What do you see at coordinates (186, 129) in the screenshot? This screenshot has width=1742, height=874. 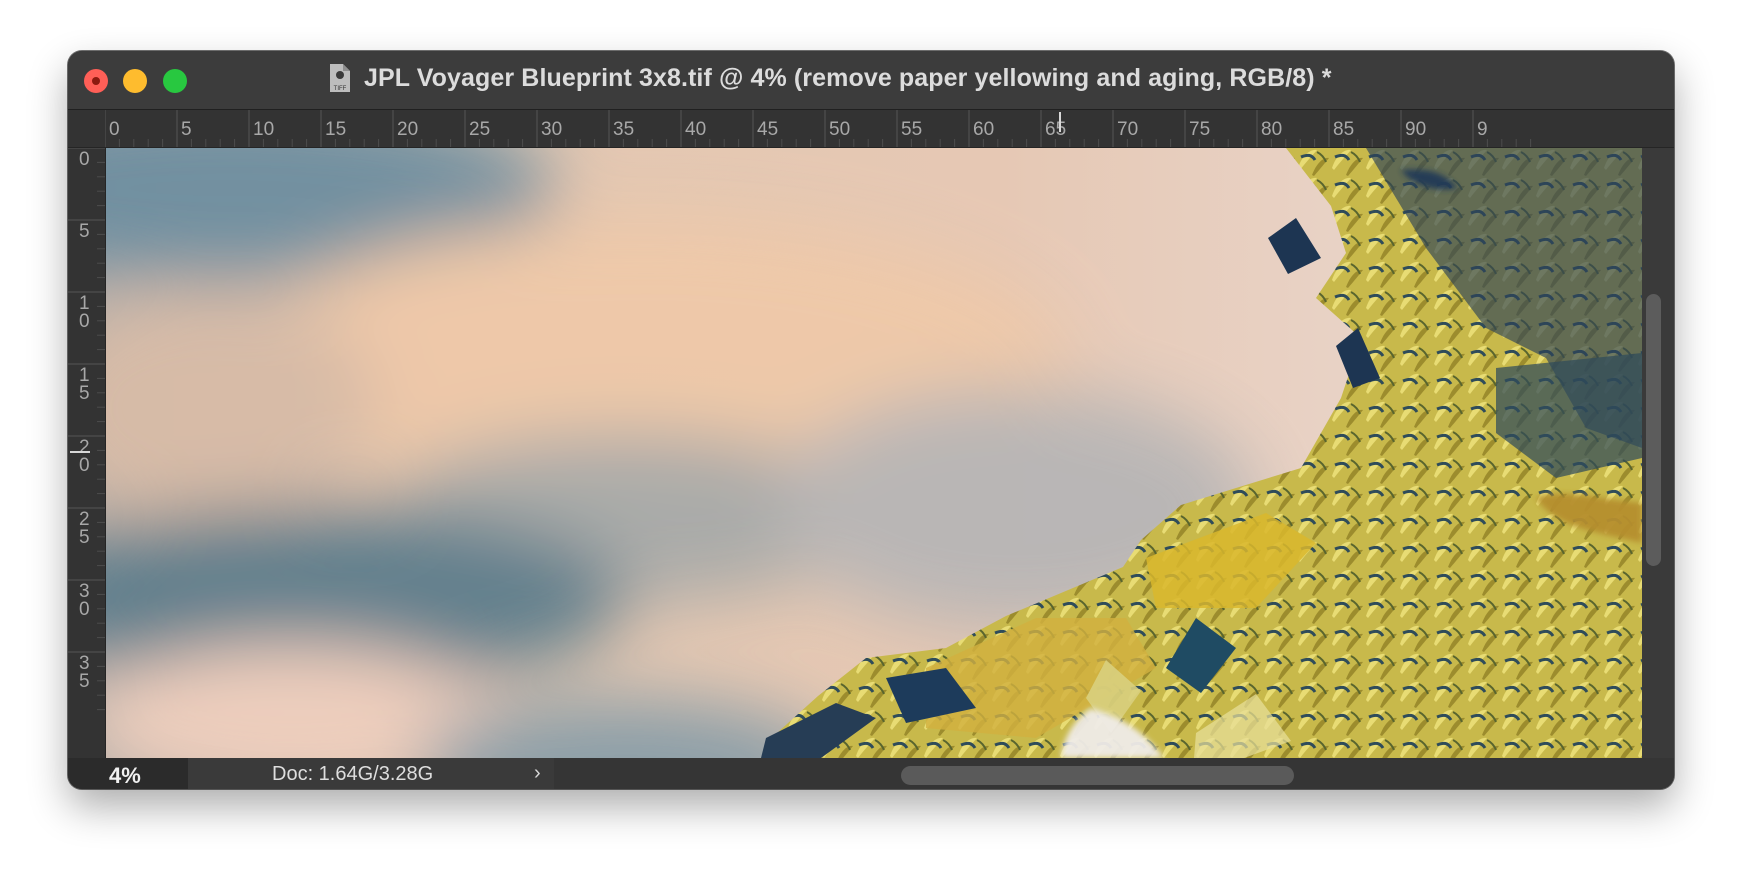 I see `horizontal-ruler-label: 5` at bounding box center [186, 129].